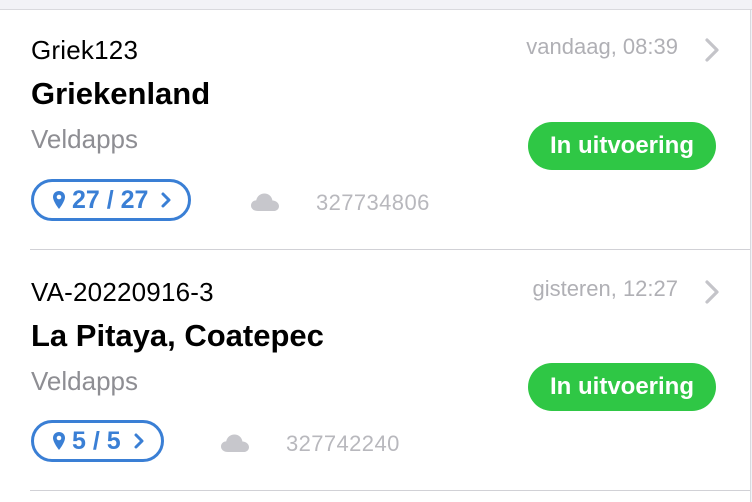 The width and height of the screenshot is (752, 502). What do you see at coordinates (605, 288) in the screenshot?
I see `timestamp: gisteren, 12:27` at bounding box center [605, 288].